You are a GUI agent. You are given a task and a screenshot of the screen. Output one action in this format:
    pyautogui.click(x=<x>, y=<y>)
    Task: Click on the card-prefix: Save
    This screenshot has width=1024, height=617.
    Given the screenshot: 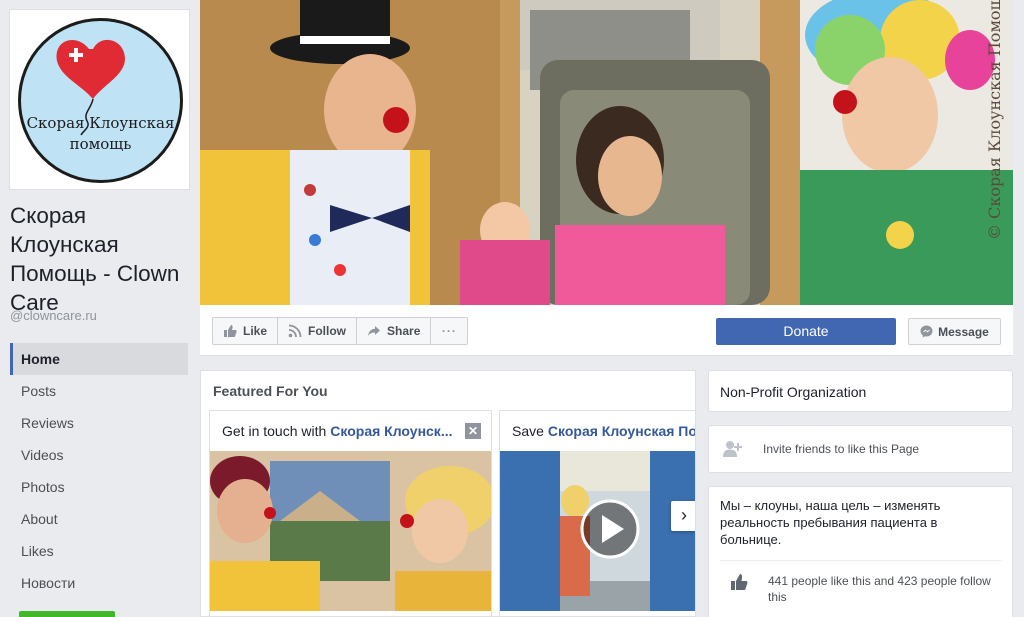 What is the action you would take?
    pyautogui.click(x=528, y=431)
    